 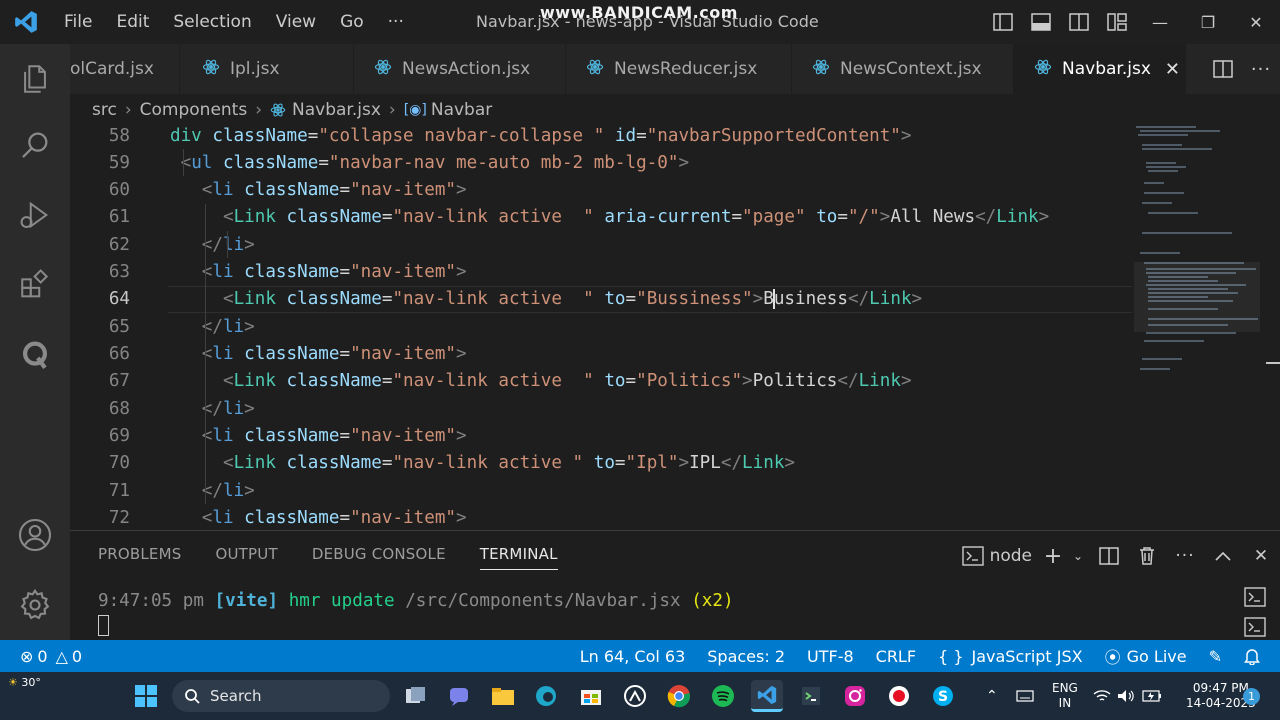 I want to click on manage-gear-icon, so click(x=35, y=605).